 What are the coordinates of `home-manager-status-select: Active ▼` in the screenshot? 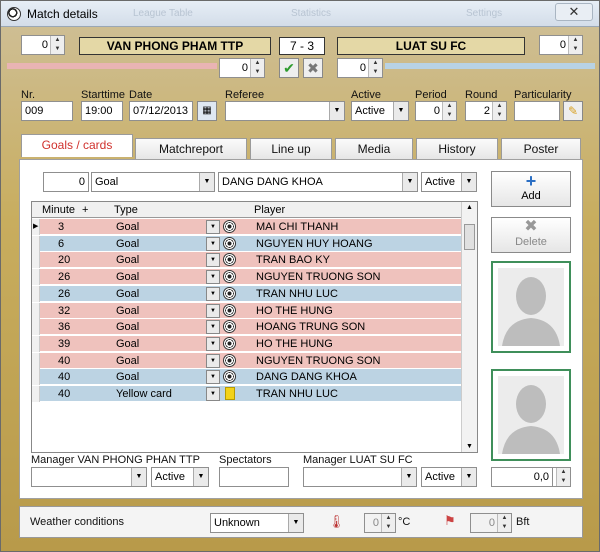 It's located at (180, 477).